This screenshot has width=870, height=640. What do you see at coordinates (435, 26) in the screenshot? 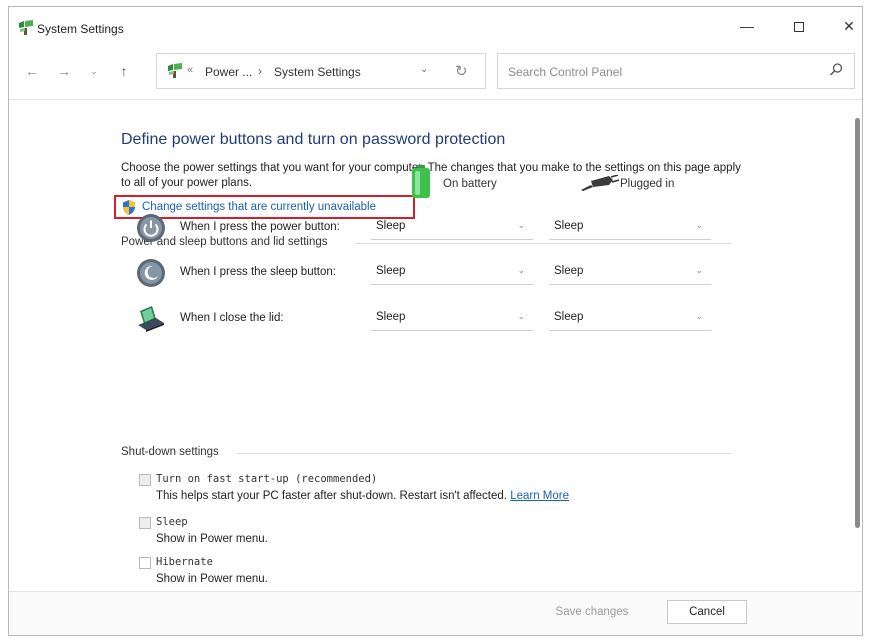
I see `title-bar: System Settings — ✕` at bounding box center [435, 26].